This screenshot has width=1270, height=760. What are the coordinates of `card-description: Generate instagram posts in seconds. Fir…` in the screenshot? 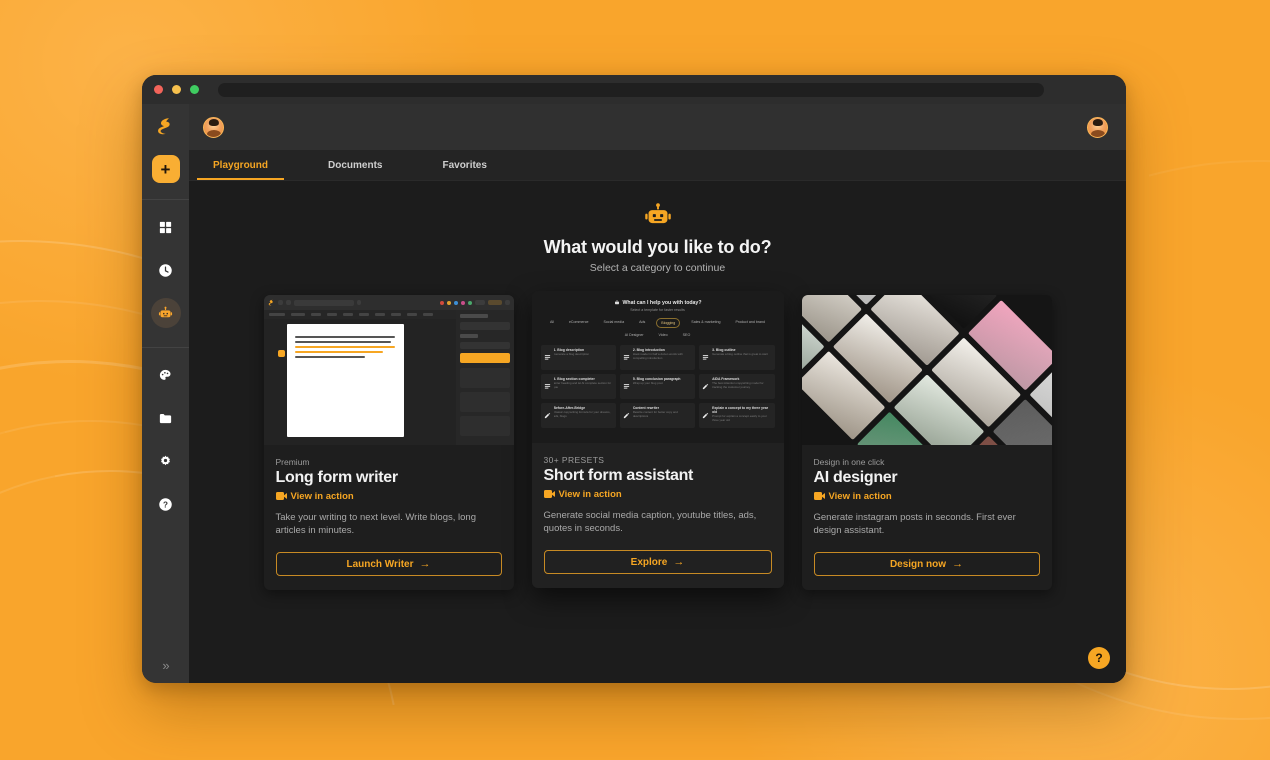 It's located at (914, 524).